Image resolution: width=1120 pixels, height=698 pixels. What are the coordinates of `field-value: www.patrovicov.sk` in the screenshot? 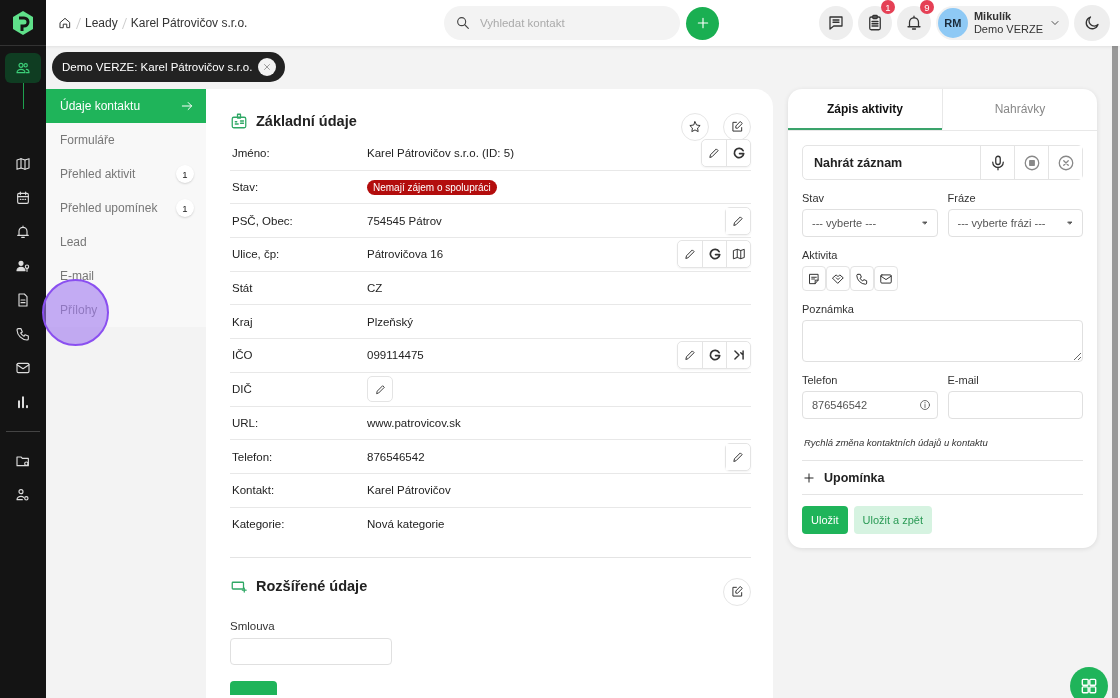 It's located at (414, 422).